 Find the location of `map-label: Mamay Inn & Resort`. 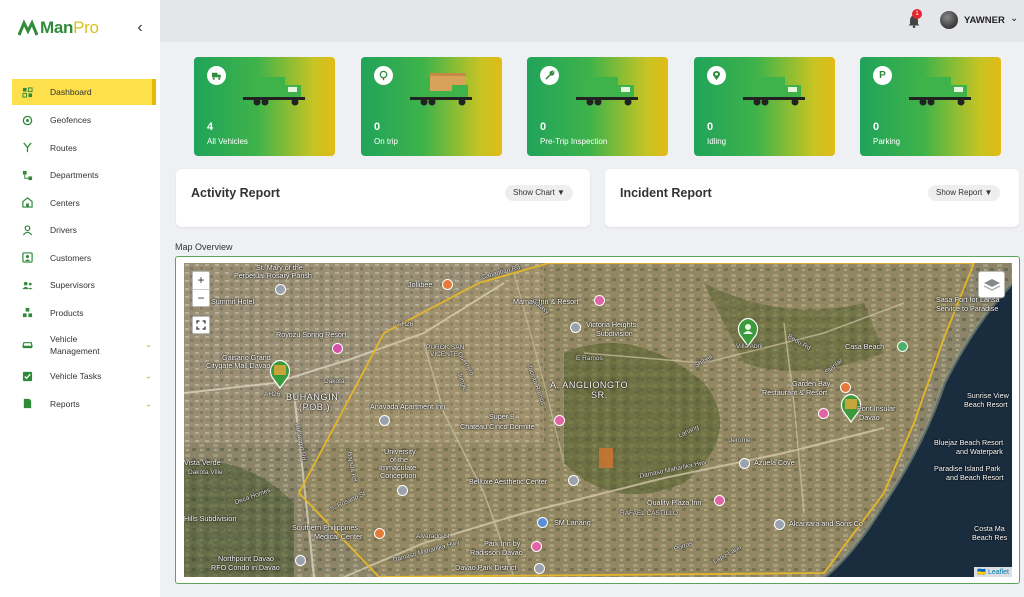

map-label: Mamay Inn & Resort is located at coordinates (546, 301).